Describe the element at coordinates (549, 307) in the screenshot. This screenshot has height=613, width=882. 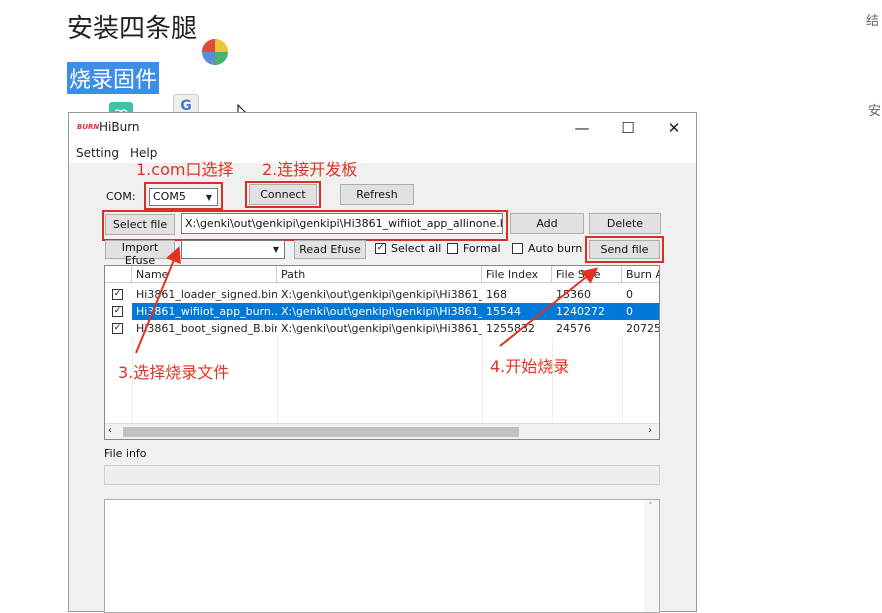
I see `arrow-step4` at that location.